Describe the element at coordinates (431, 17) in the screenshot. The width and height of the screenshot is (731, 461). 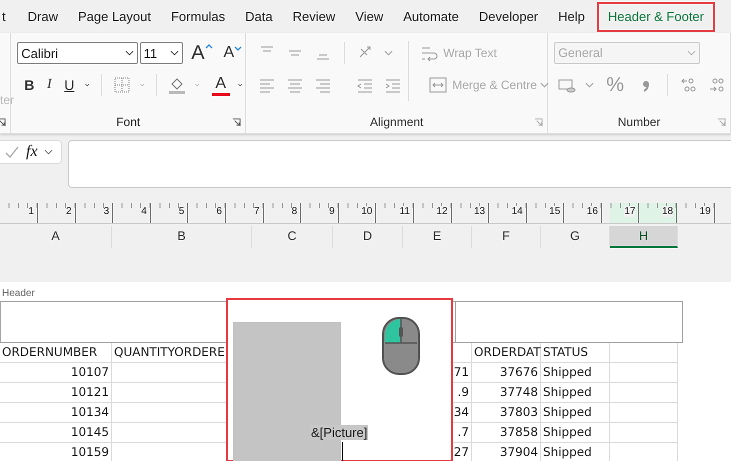
I see `ribbon-tab: Automate` at that location.